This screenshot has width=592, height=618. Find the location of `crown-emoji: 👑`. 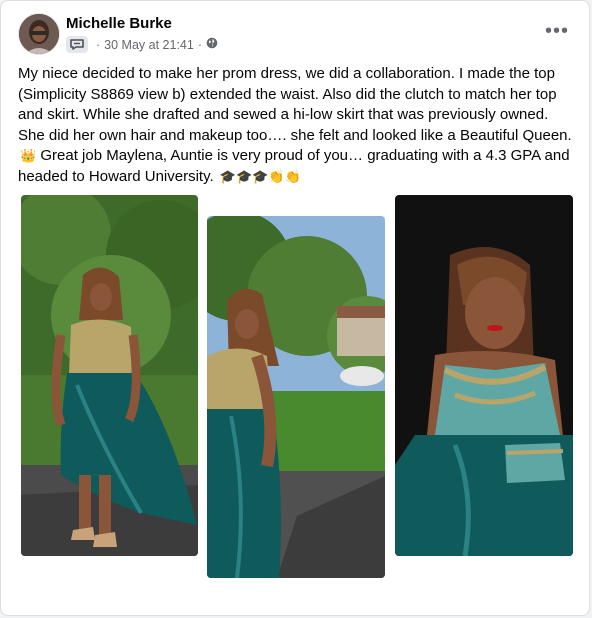

crown-emoji: 👑 is located at coordinates (28, 155).